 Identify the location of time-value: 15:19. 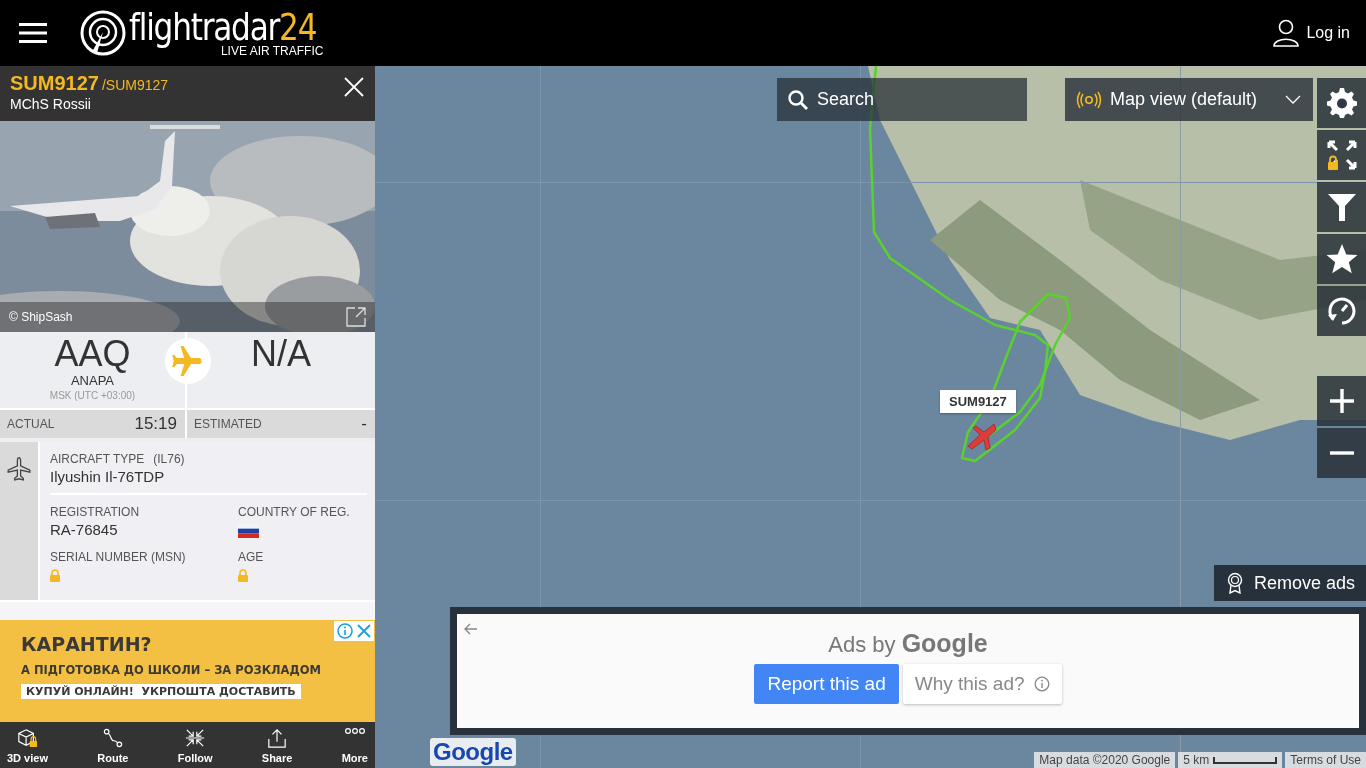
(155, 424).